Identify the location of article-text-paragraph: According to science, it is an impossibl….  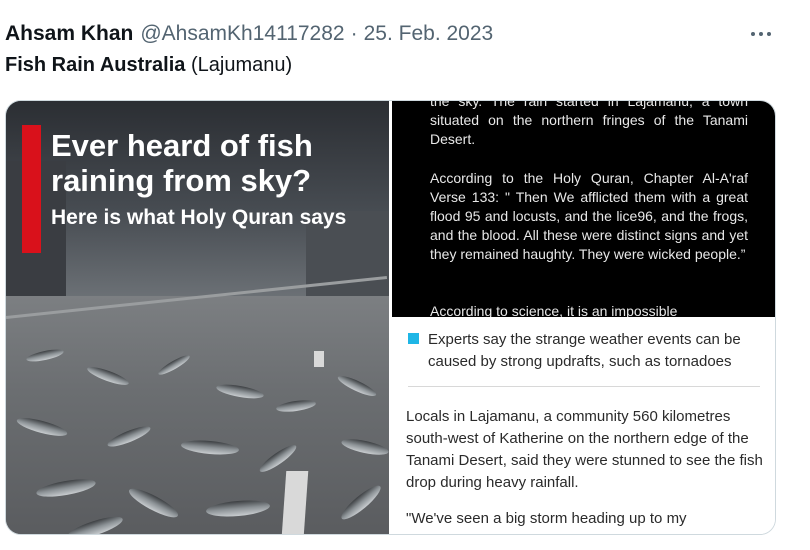
(554, 310).